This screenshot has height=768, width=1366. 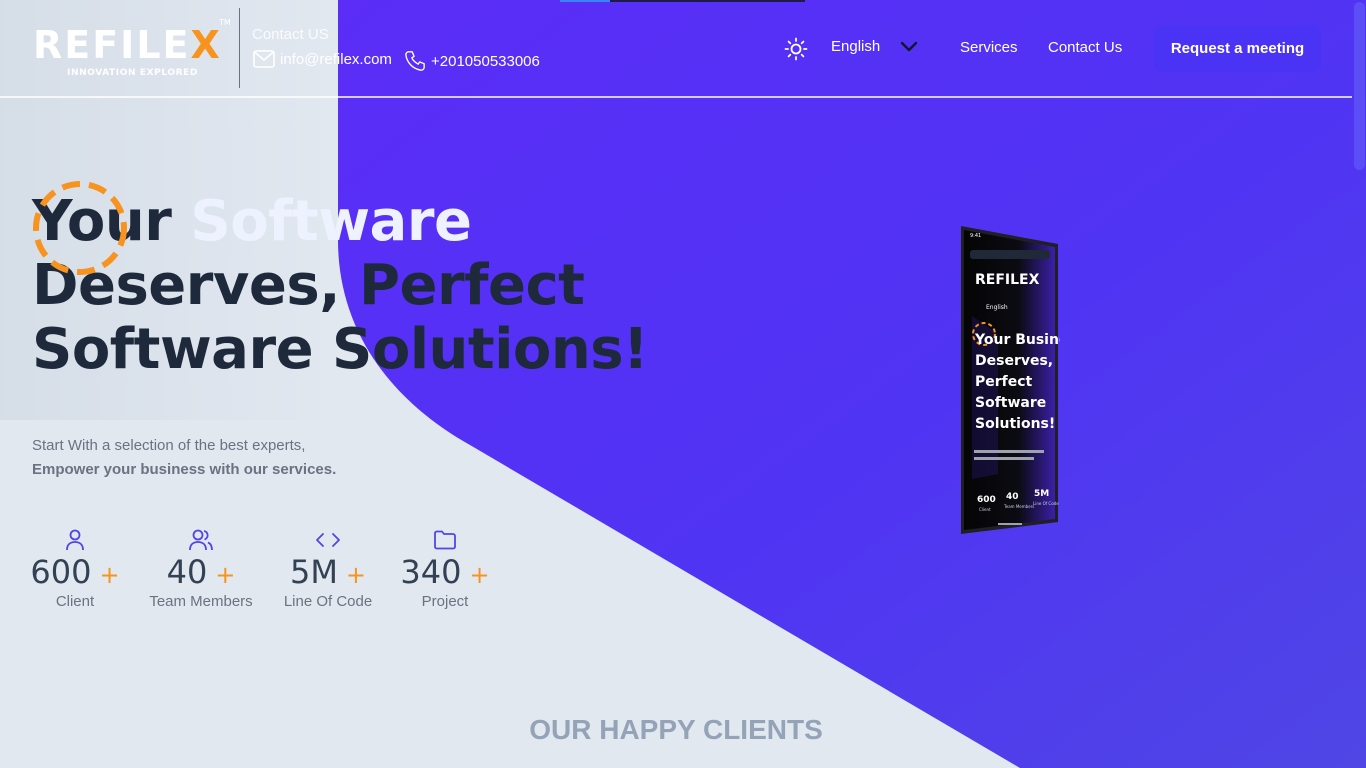 What do you see at coordinates (975, 236) in the screenshot?
I see `svg-text: 9:41` at bounding box center [975, 236].